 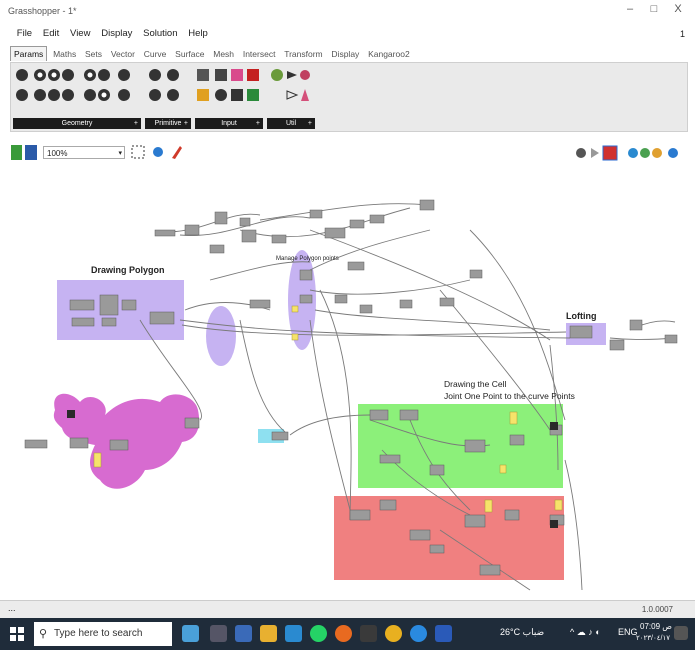 I want to click on tab-vector: Vector, so click(x=123, y=54).